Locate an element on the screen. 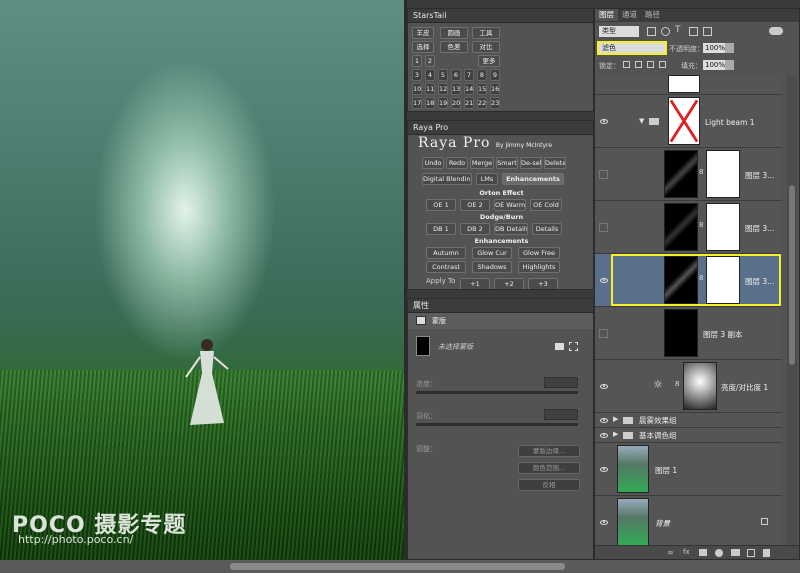  layer-row-top is located at coordinates (688, 85).